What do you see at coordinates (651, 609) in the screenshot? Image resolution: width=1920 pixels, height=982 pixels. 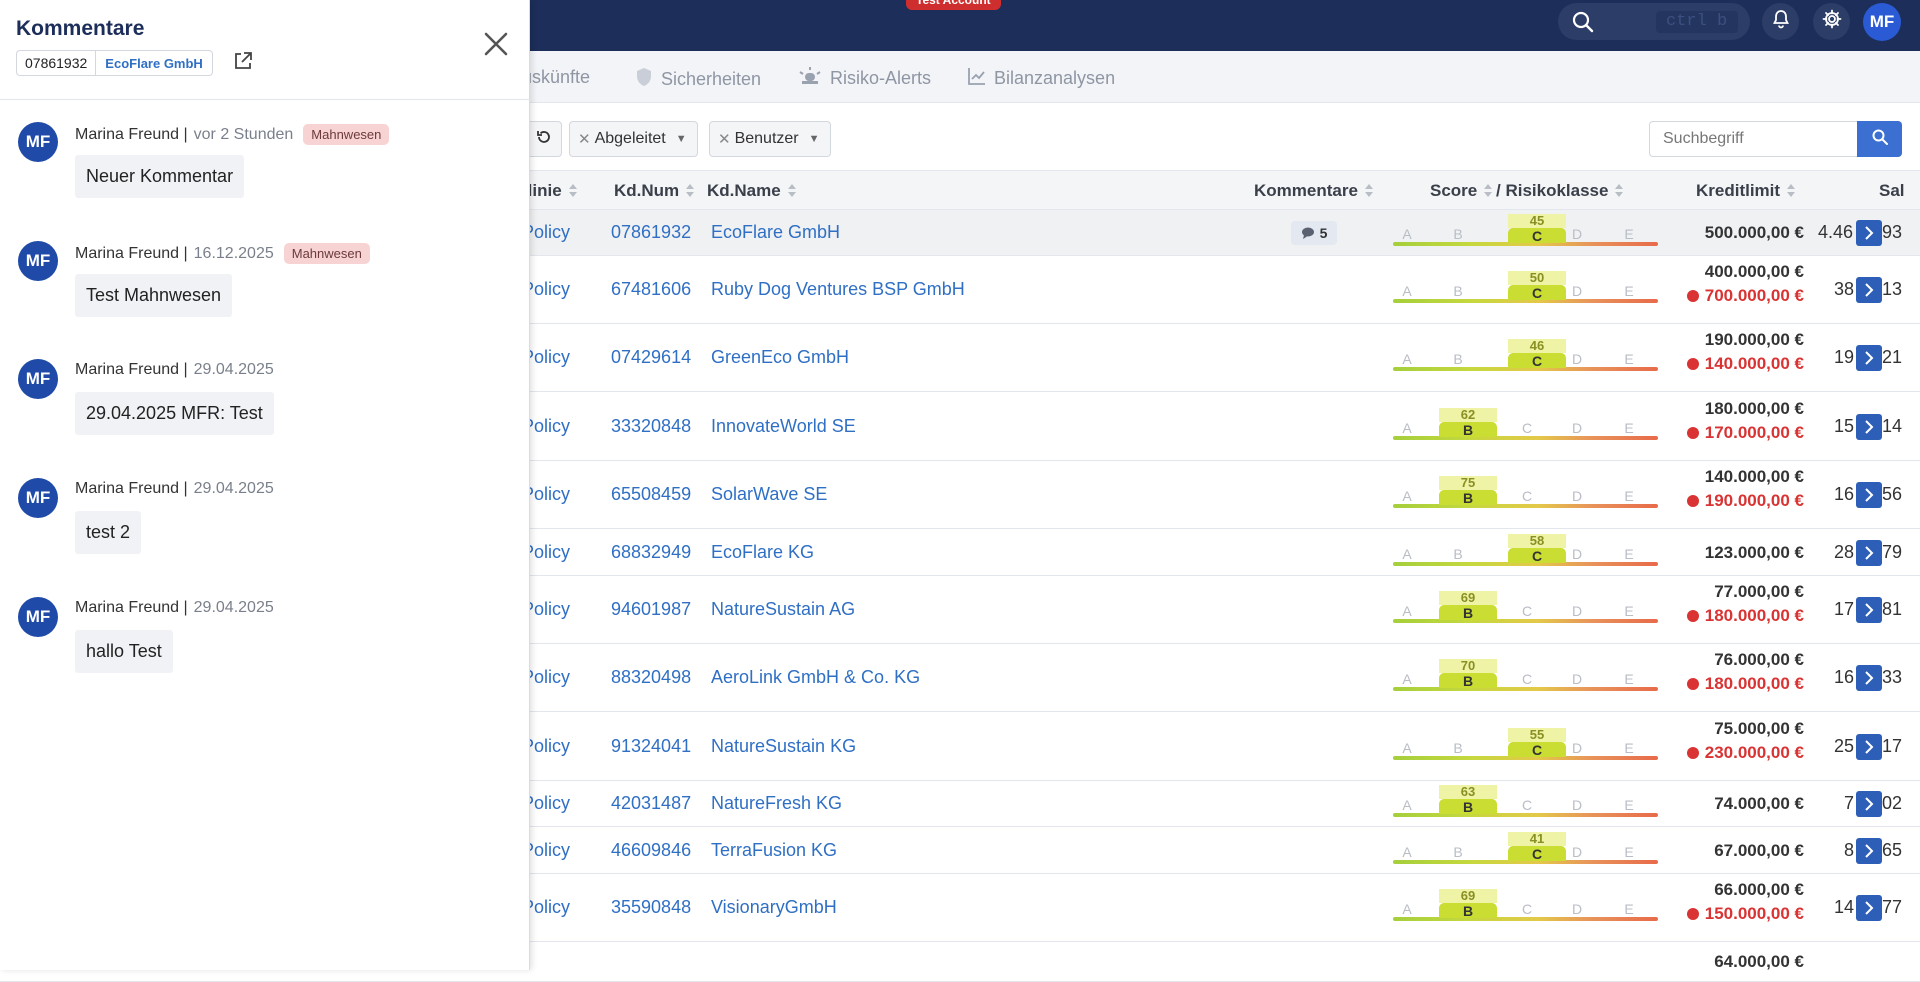 I see `customer-number-link: 94601987` at bounding box center [651, 609].